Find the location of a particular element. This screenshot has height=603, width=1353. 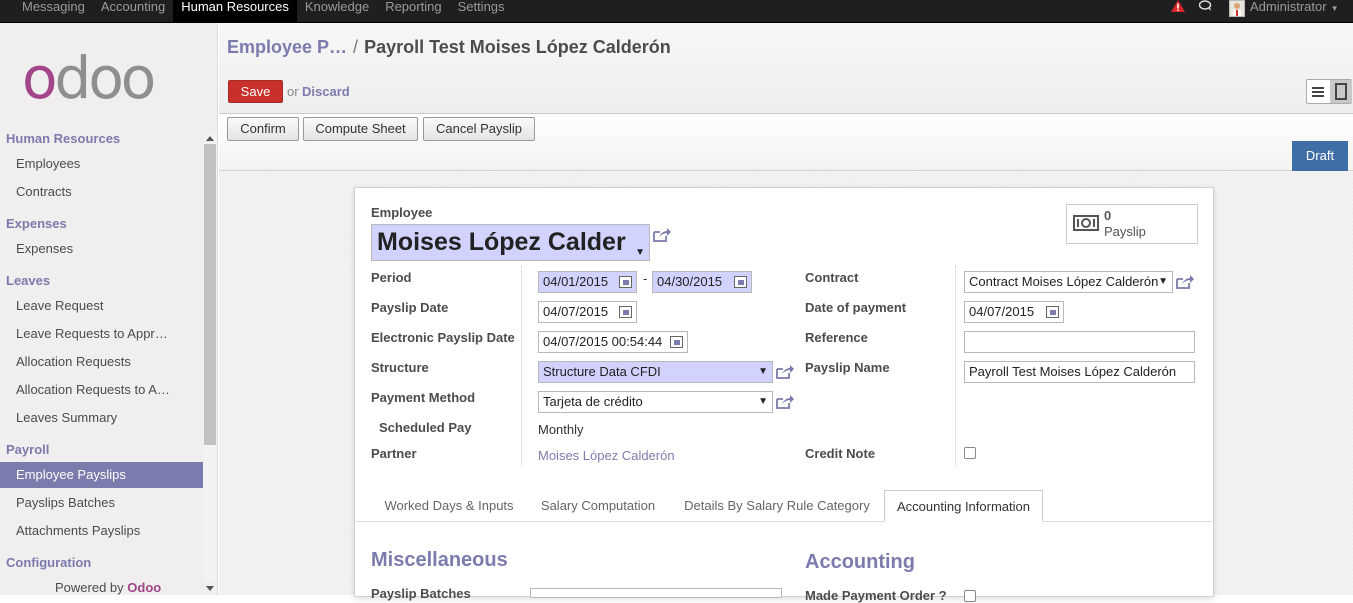

sidebar-item-payslips-batches: Payslips Batches is located at coordinates (101, 503).